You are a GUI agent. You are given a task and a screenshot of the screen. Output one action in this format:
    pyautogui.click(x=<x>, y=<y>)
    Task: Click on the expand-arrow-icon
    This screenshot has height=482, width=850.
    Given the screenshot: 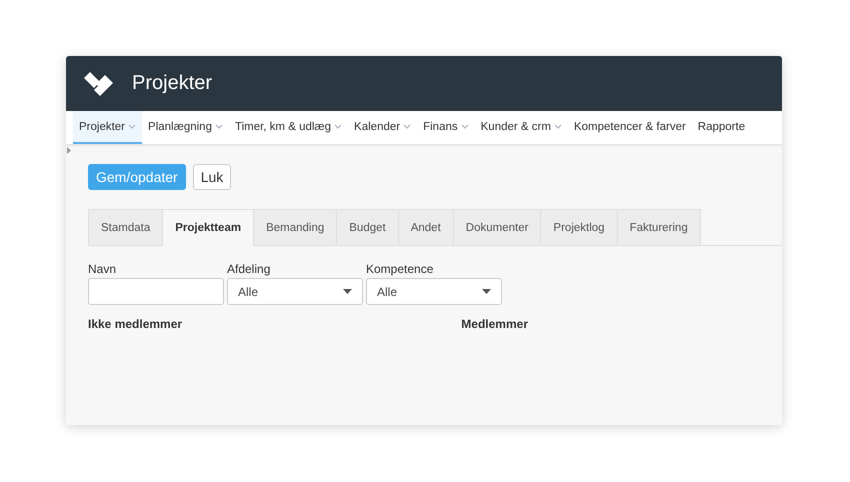 What is the action you would take?
    pyautogui.click(x=69, y=150)
    